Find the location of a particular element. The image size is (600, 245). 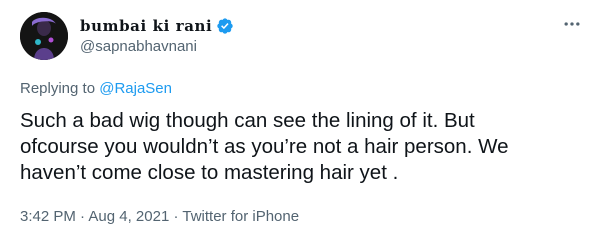

more-options-button is located at coordinates (572, 24).